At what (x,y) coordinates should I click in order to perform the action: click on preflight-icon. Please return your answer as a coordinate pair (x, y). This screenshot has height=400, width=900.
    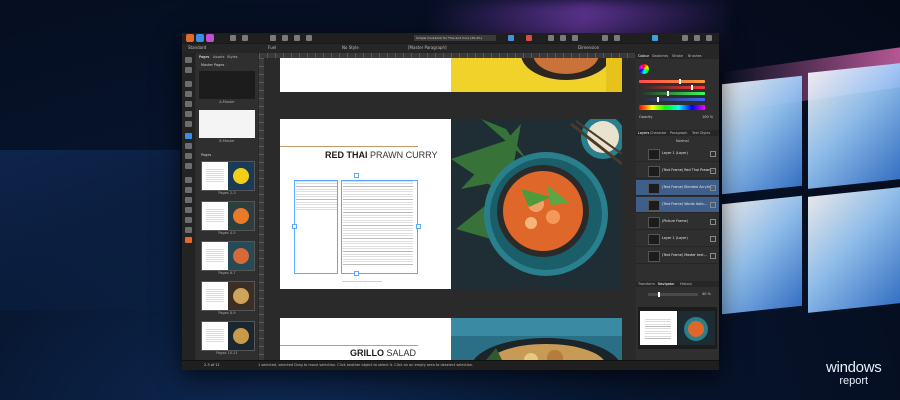
    Looking at the image, I should click on (285, 38).